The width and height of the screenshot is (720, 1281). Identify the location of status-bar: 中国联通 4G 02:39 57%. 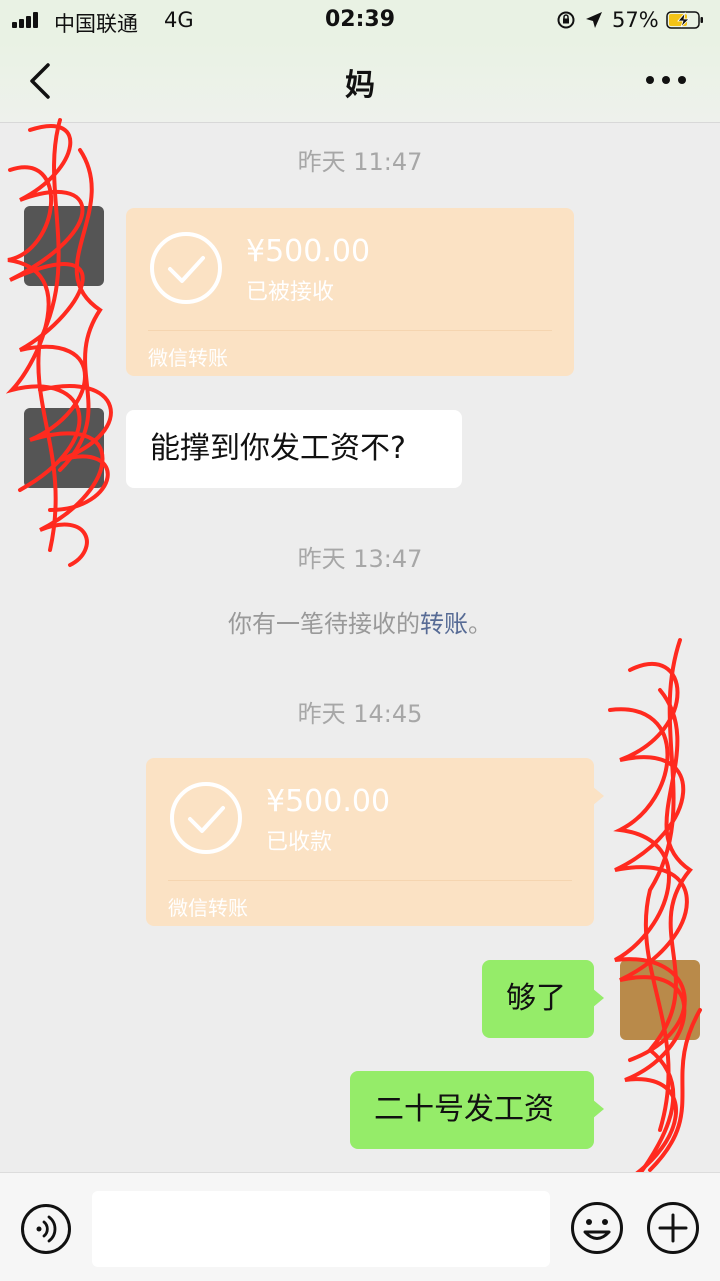
(360, 20).